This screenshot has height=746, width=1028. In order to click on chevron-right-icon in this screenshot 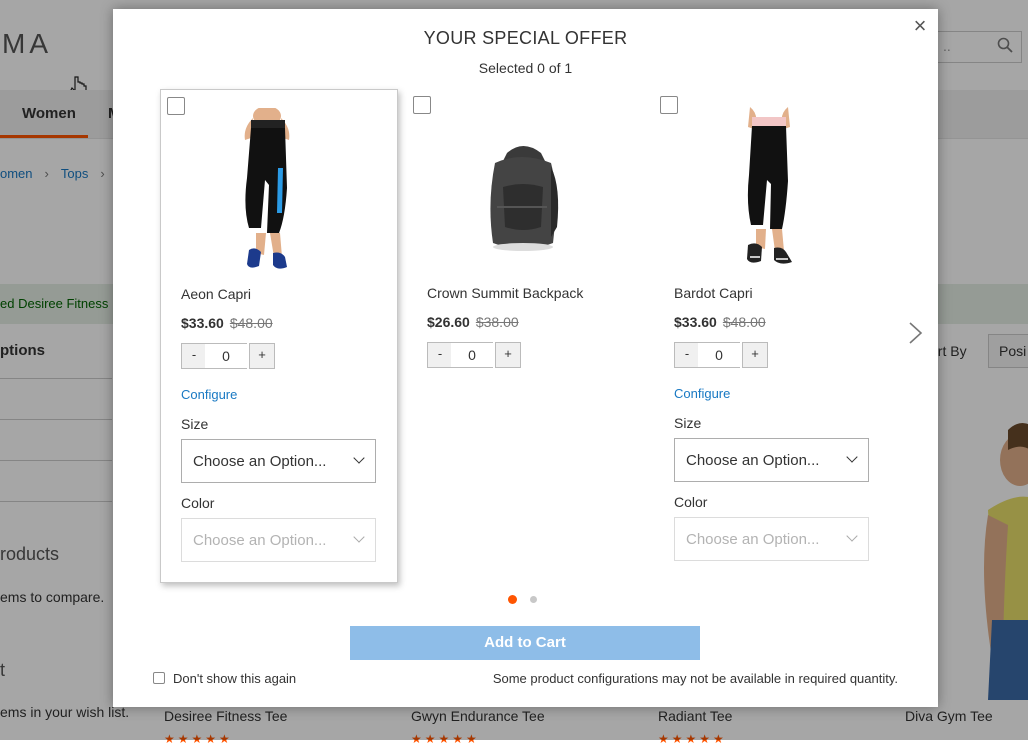, I will do `click(916, 333)`.